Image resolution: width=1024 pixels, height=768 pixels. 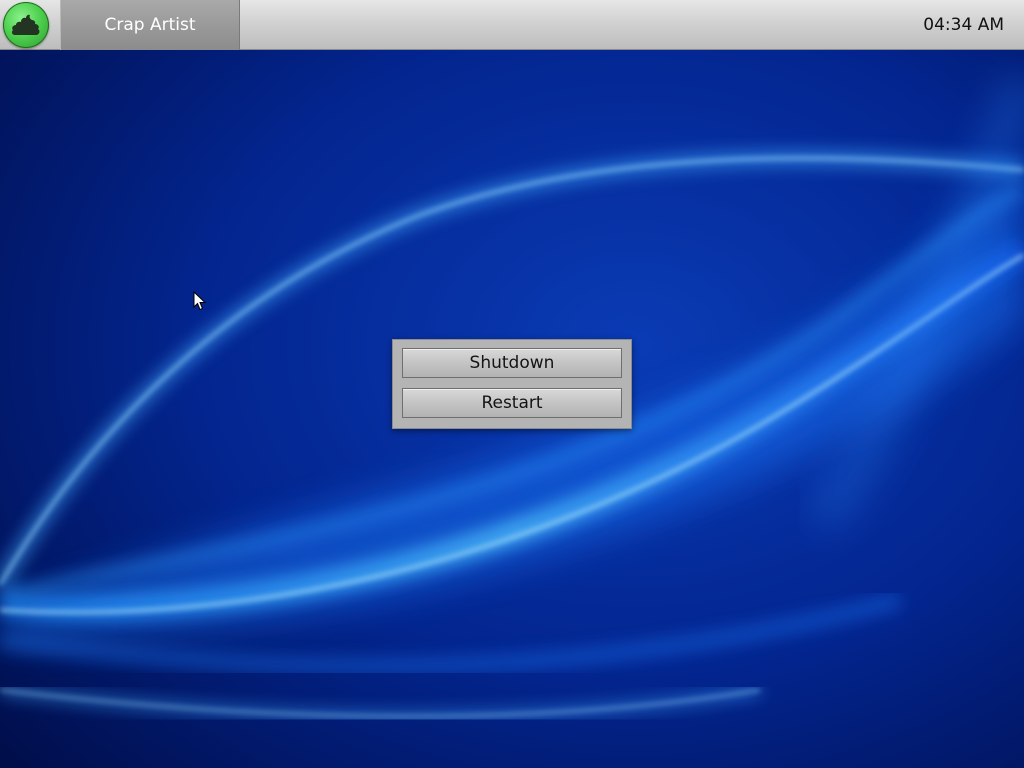 What do you see at coordinates (200, 301) in the screenshot?
I see `mouse-pointer-icon` at bounding box center [200, 301].